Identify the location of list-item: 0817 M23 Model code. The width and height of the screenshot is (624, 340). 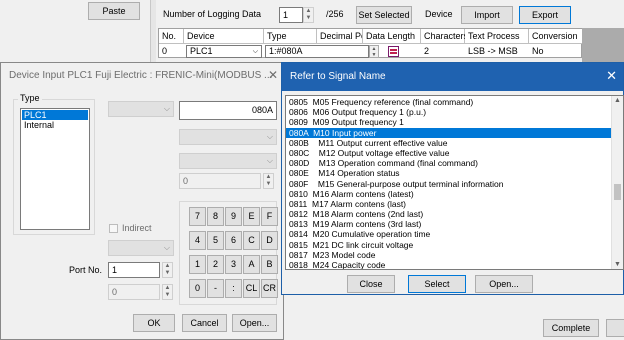
(448, 255).